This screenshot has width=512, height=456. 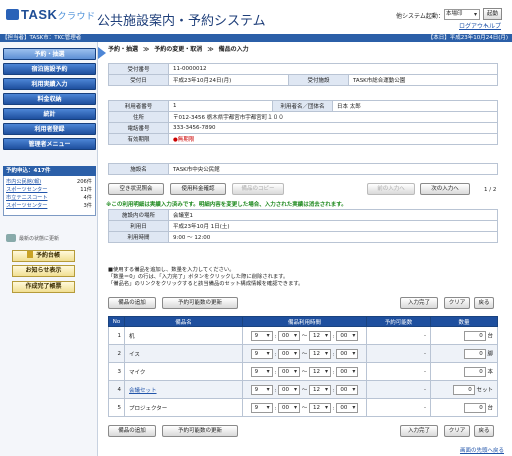 What do you see at coordinates (220, 106) in the screenshot?
I see `user-id-value: 1` at bounding box center [220, 106].